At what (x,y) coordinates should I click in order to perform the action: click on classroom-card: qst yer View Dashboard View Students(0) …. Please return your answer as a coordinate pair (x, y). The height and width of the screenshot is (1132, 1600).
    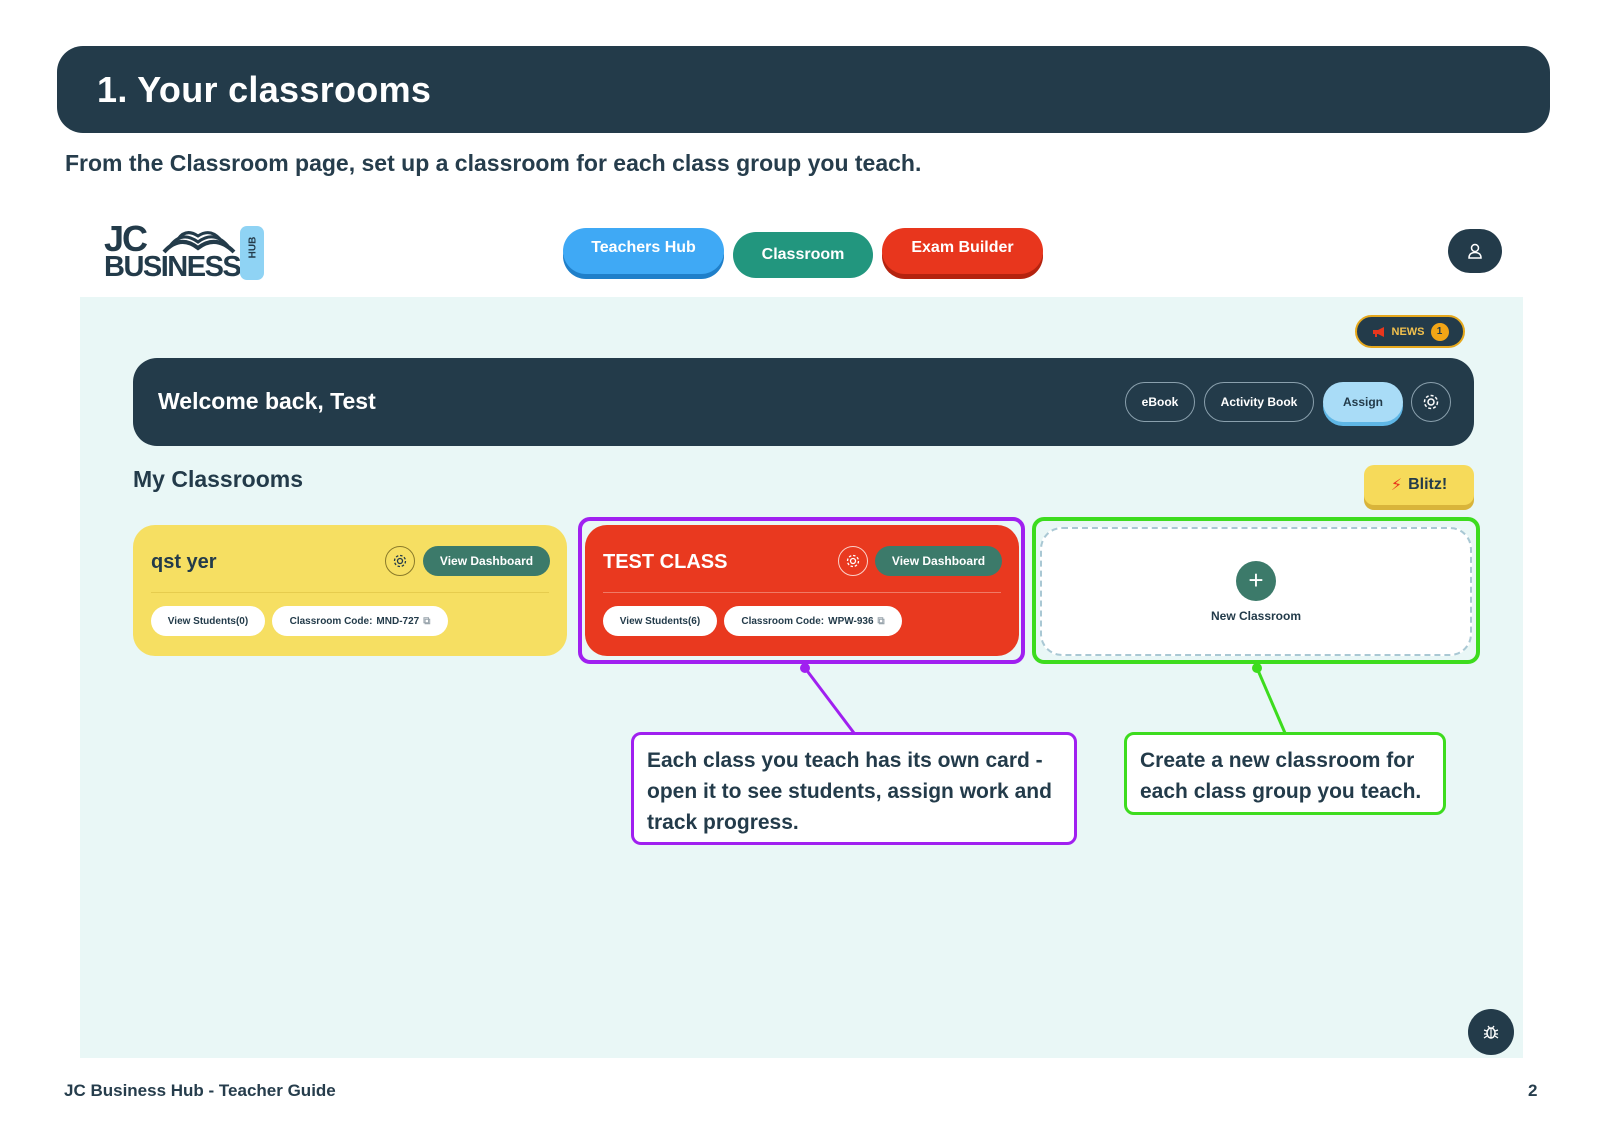
    Looking at the image, I should click on (350, 590).